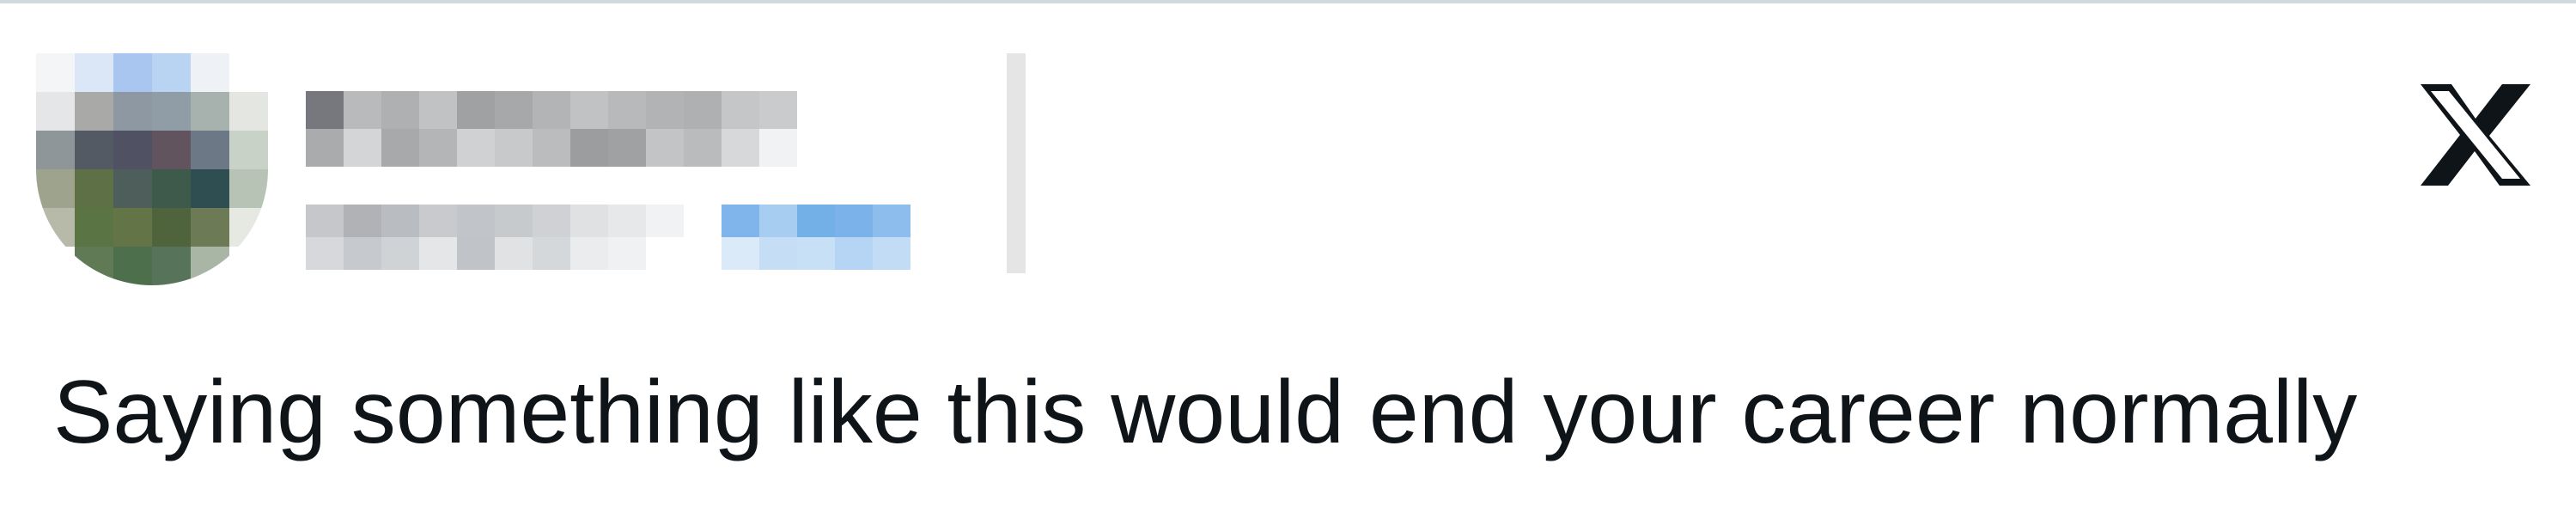 The image size is (2576, 513). What do you see at coordinates (2475, 135) in the screenshot?
I see `x-logo-icon` at bounding box center [2475, 135].